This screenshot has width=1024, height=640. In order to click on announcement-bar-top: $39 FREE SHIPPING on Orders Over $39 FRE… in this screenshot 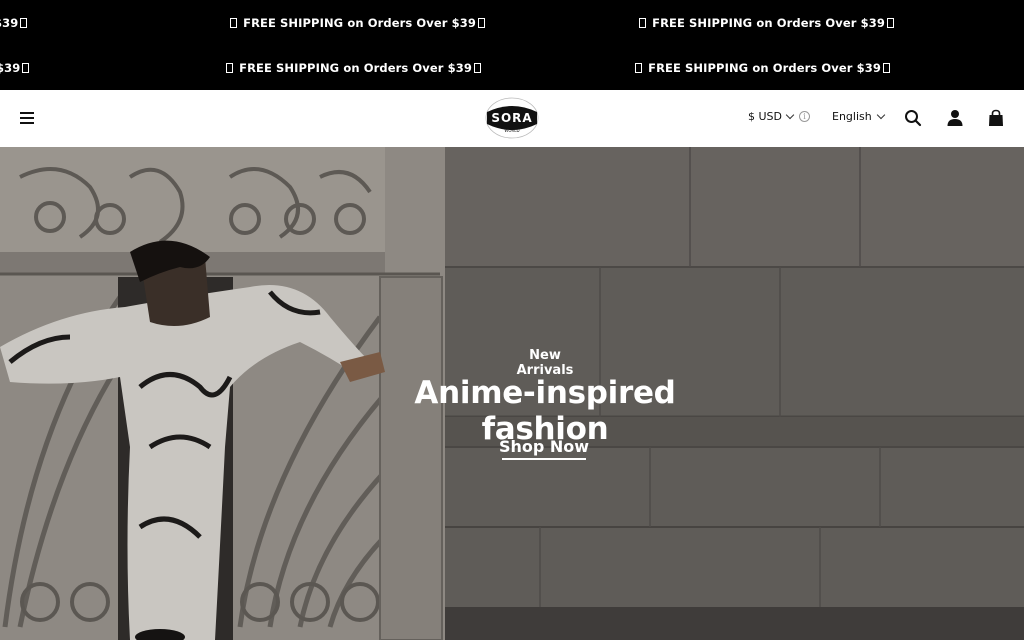, I will do `click(512, 22)`.